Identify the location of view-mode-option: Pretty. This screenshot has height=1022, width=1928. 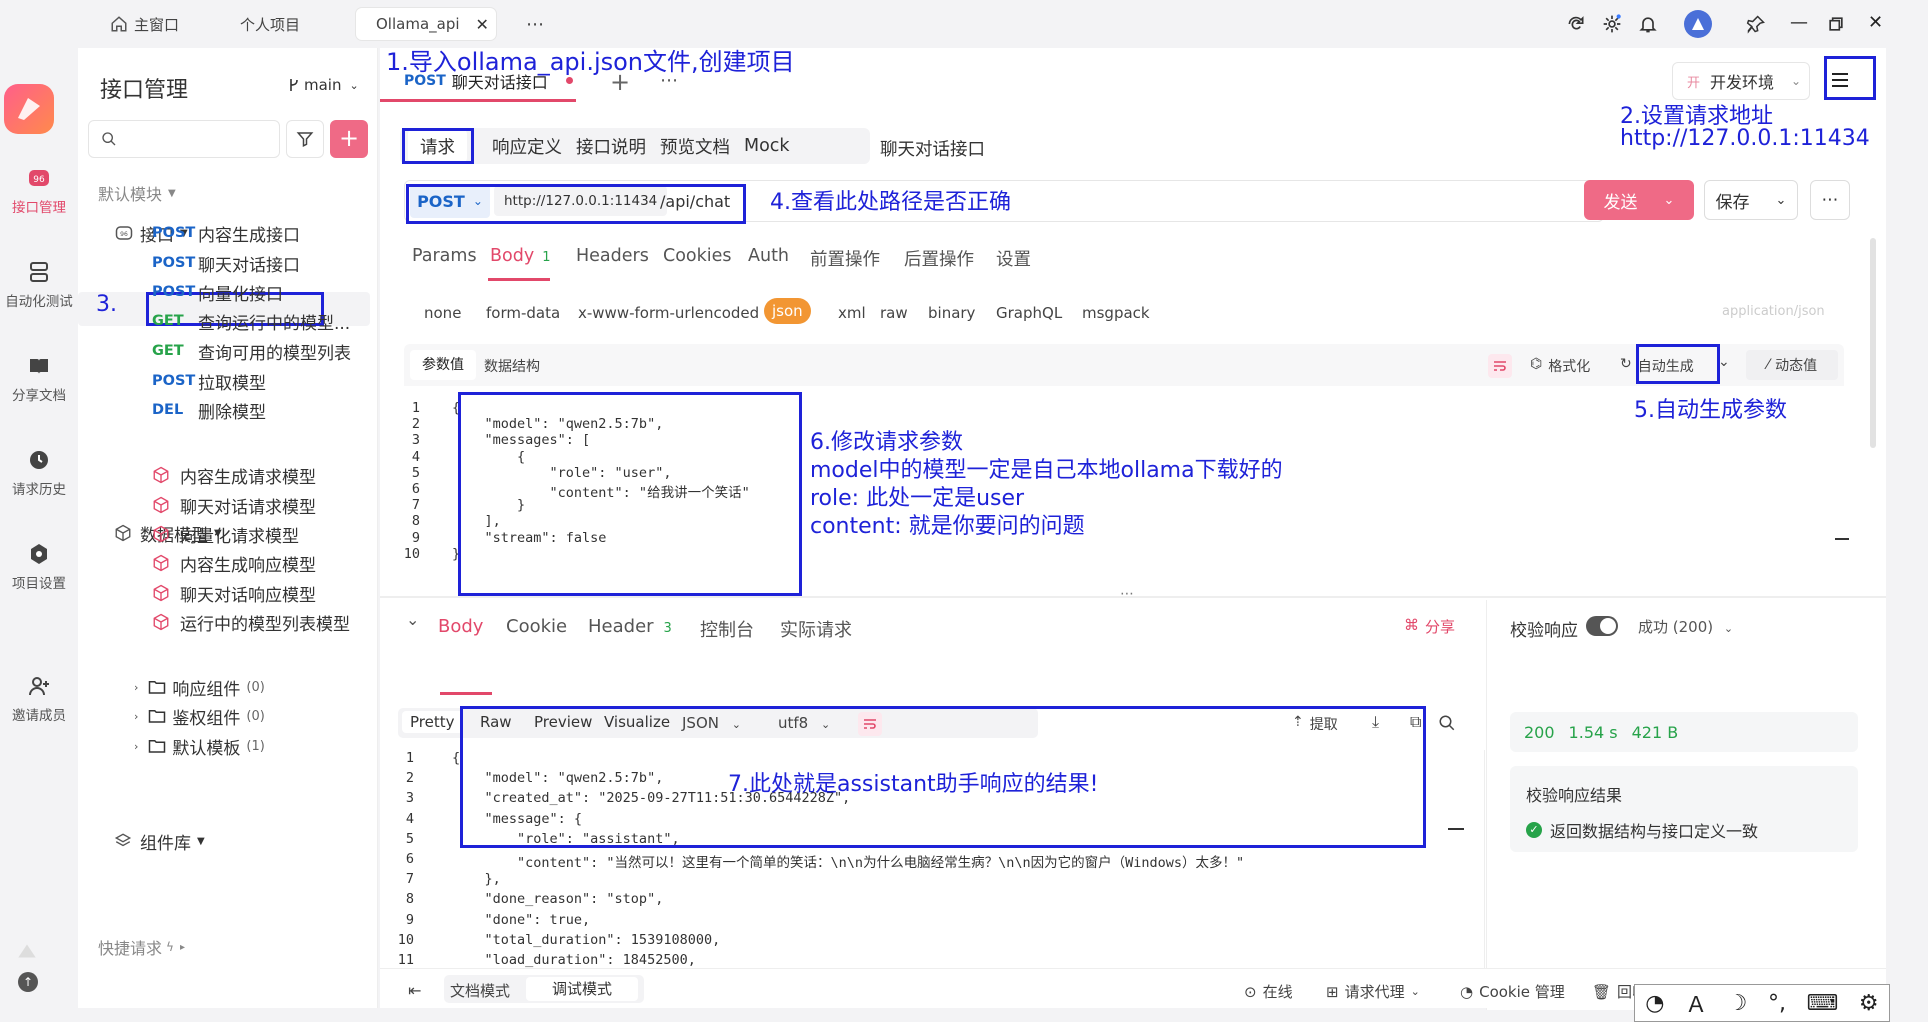
(432, 722).